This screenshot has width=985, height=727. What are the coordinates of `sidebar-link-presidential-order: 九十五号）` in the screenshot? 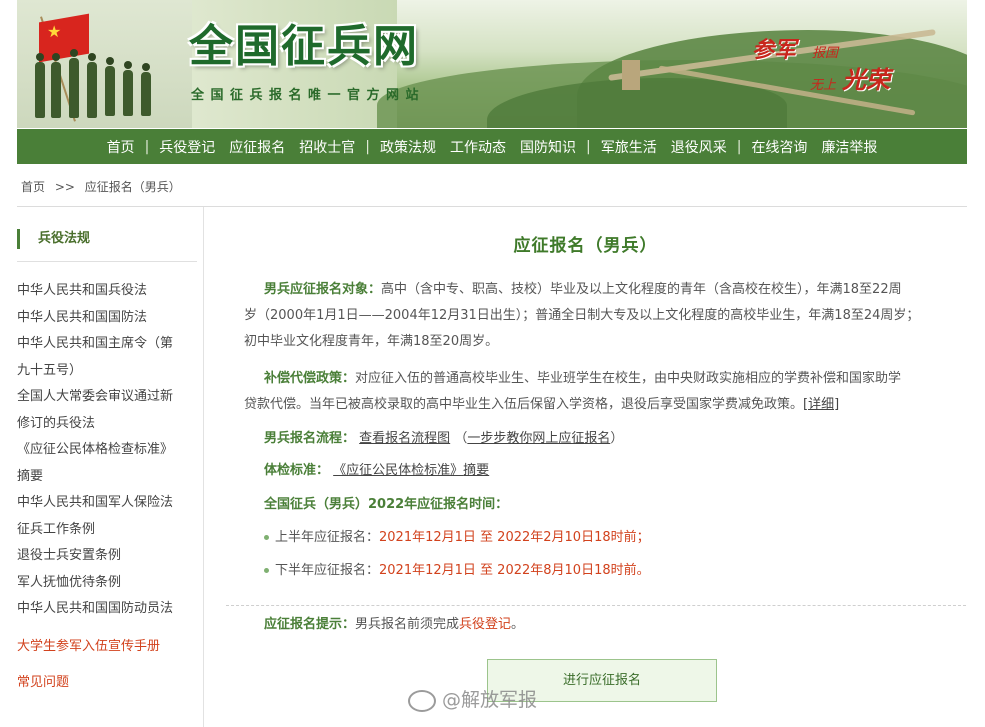 It's located at (107, 371).